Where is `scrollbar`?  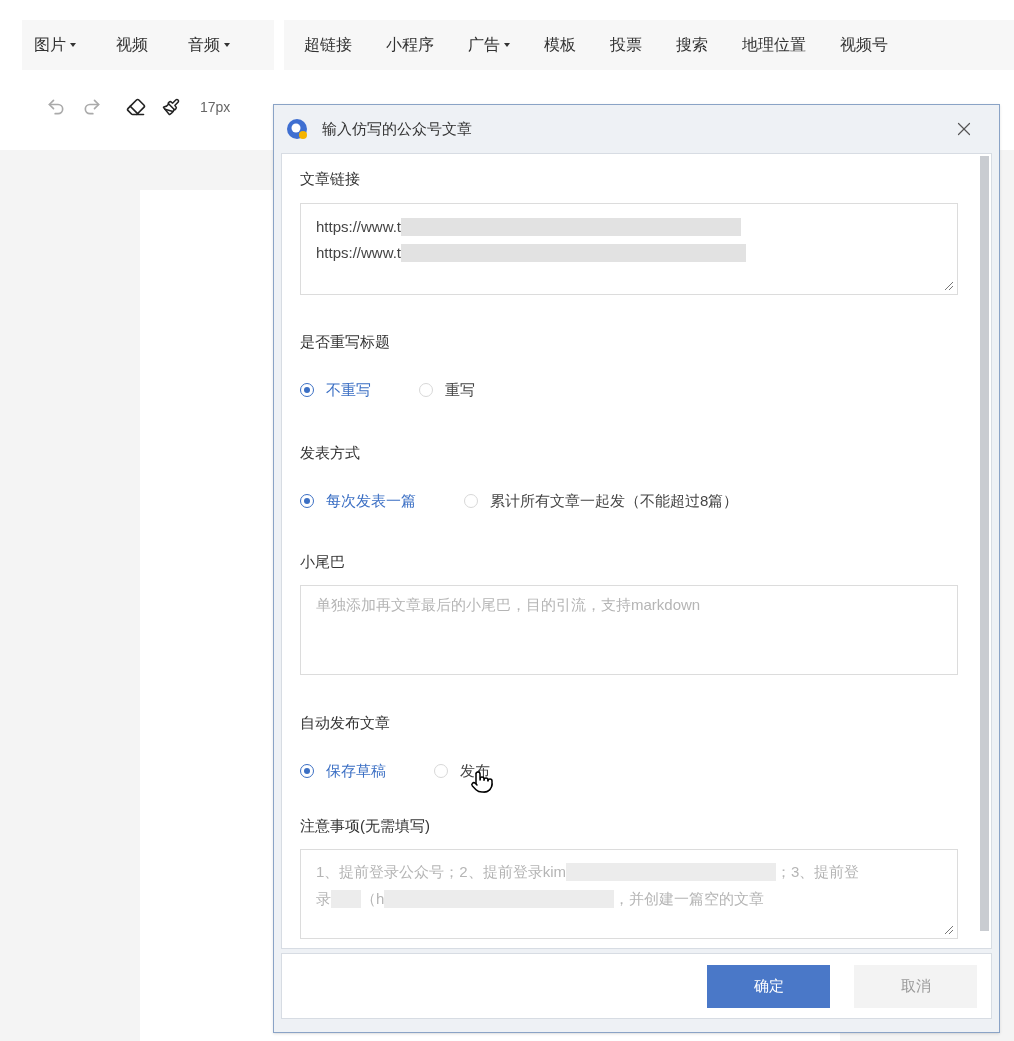 scrollbar is located at coordinates (984, 543).